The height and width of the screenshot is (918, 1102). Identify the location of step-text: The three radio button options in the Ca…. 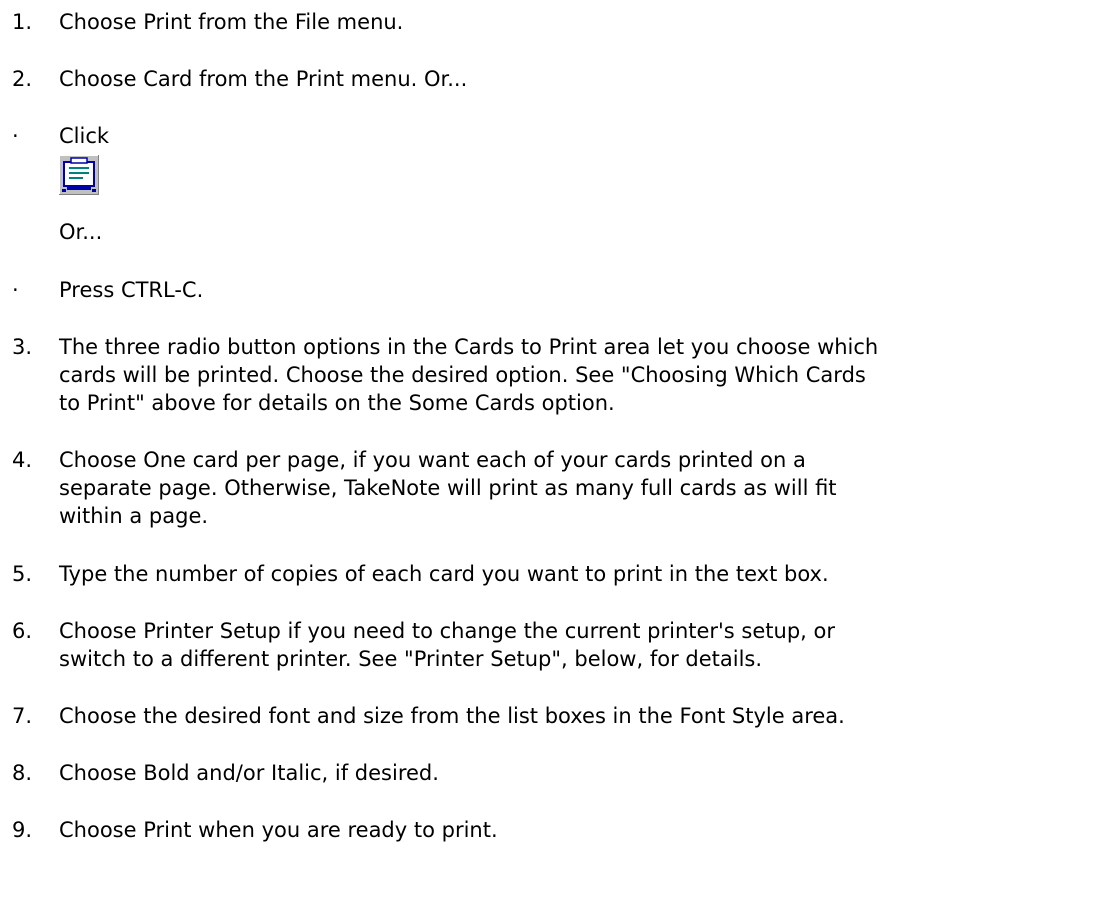
(469, 375).